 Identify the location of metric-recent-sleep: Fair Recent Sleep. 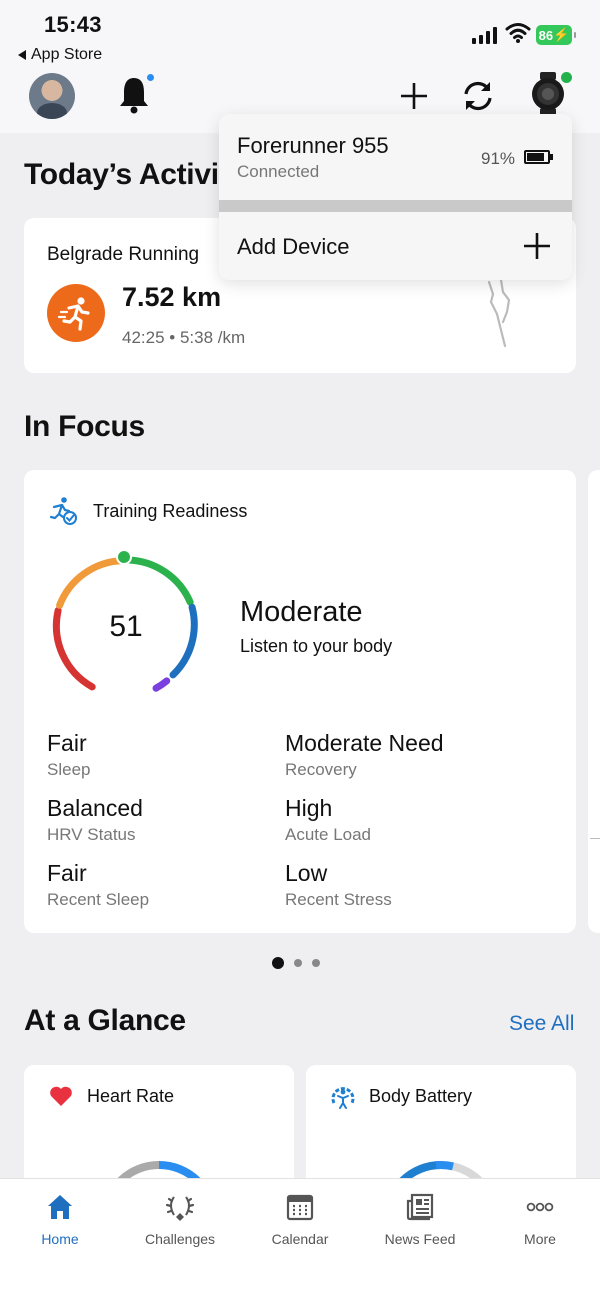
(98, 884).